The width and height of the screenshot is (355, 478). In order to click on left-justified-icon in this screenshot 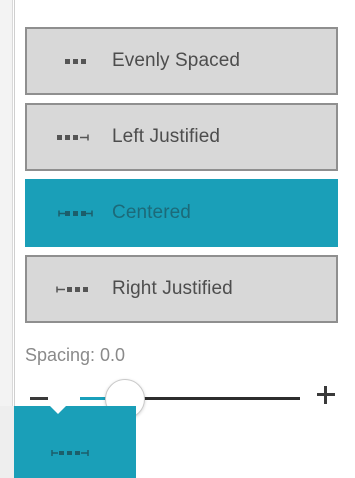, I will do `click(74, 137)`.